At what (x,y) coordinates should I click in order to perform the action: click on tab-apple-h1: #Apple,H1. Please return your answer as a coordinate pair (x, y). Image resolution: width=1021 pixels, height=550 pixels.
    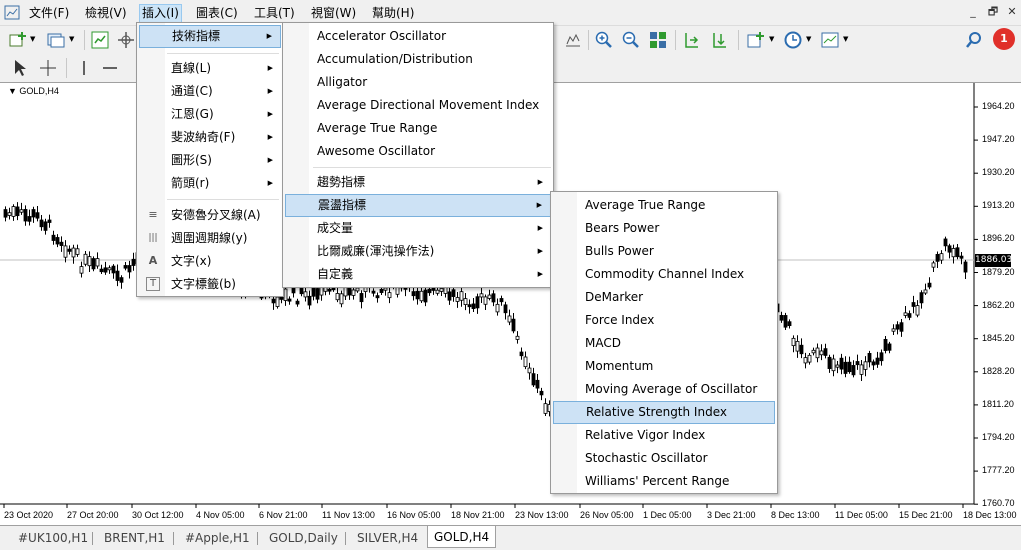
    Looking at the image, I should click on (217, 538).